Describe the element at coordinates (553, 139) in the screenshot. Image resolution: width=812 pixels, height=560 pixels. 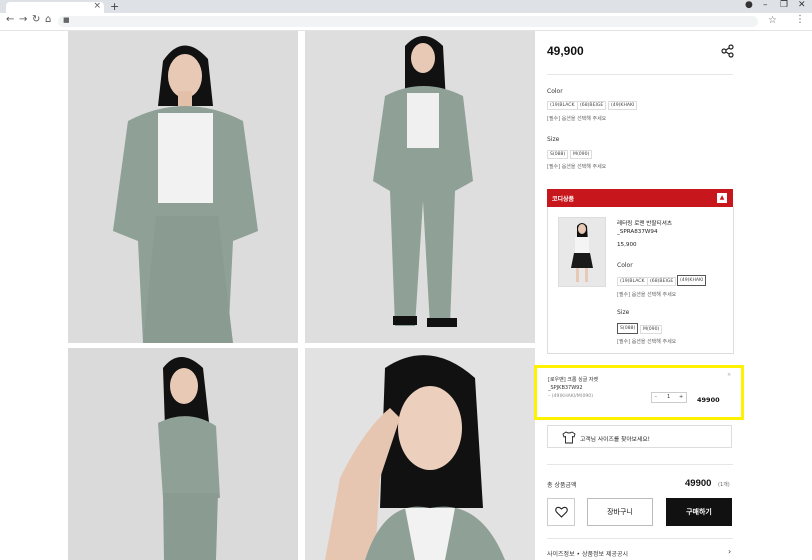
I see `size-label: Size` at that location.